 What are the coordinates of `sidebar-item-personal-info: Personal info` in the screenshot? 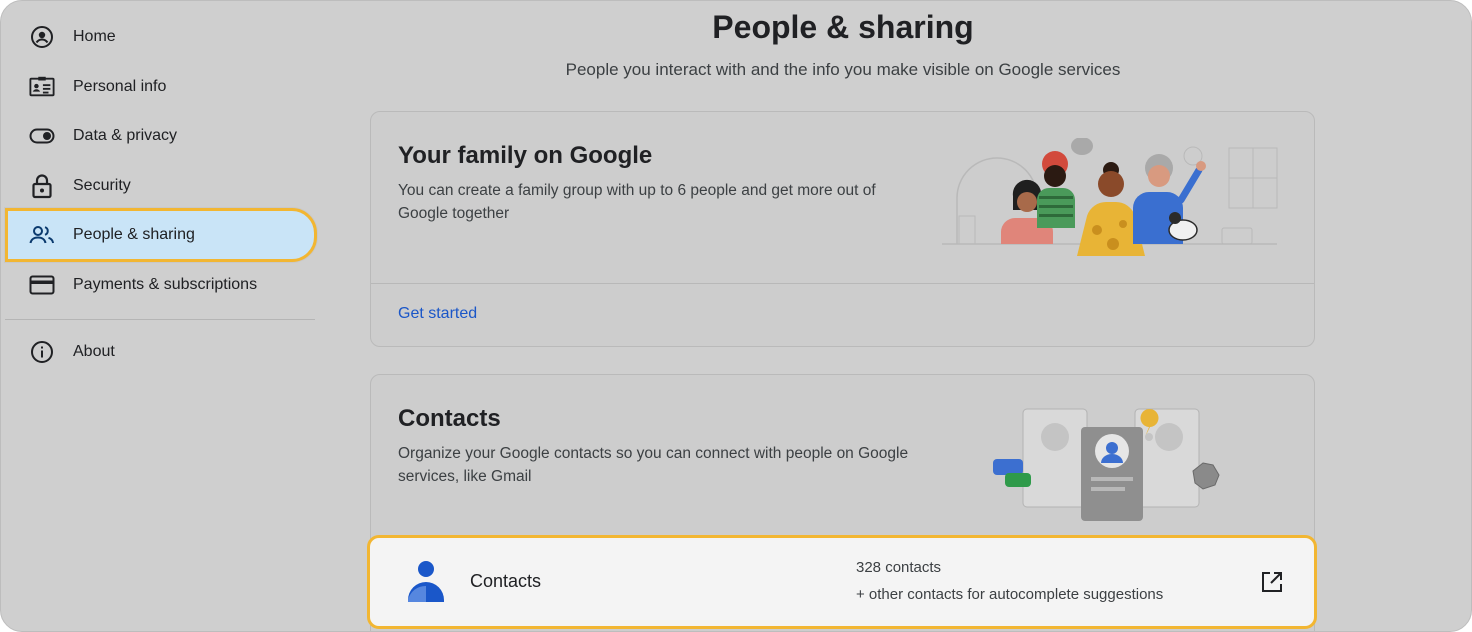 It's located at (161, 87).